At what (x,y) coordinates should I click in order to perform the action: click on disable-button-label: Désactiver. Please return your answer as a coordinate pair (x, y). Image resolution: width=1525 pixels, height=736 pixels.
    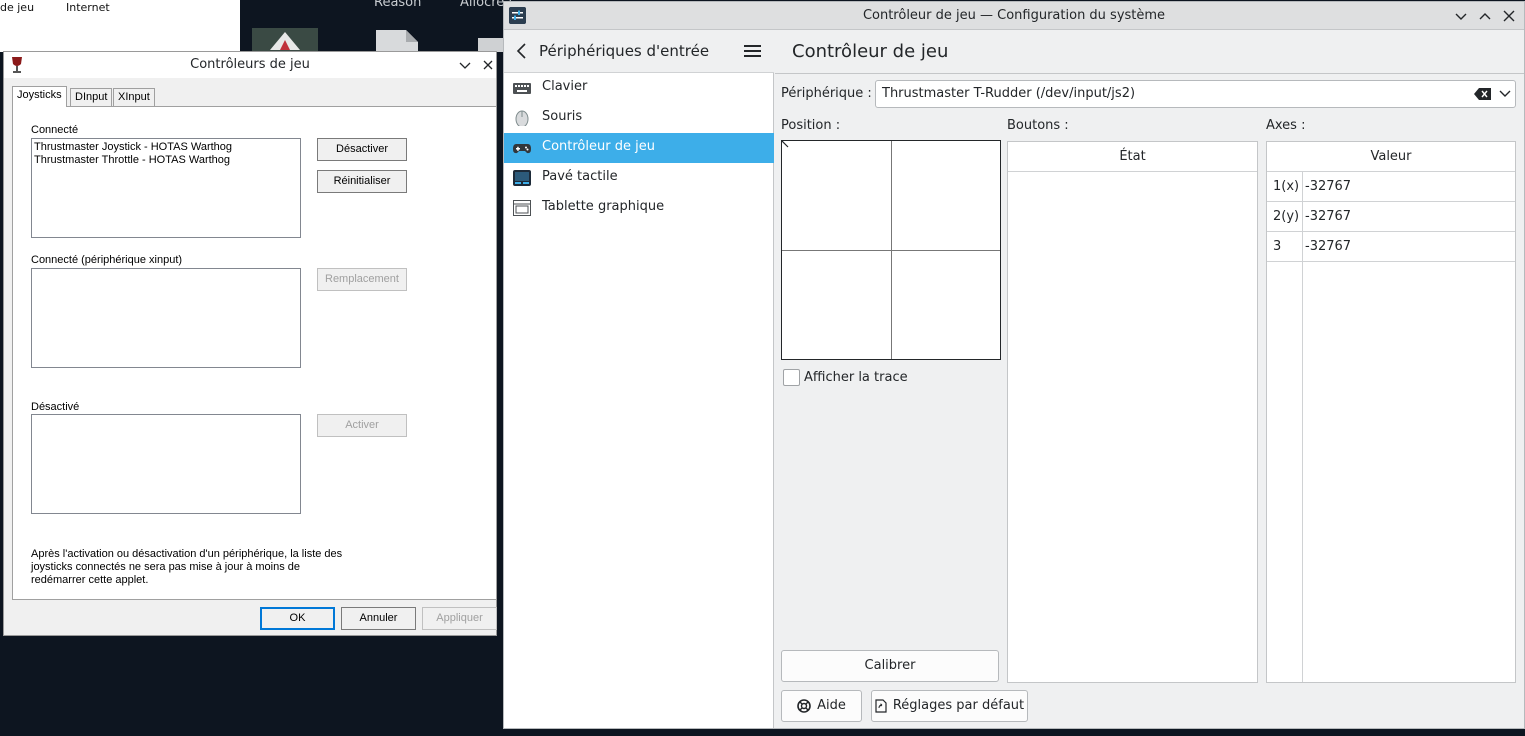
    Looking at the image, I should click on (362, 149).